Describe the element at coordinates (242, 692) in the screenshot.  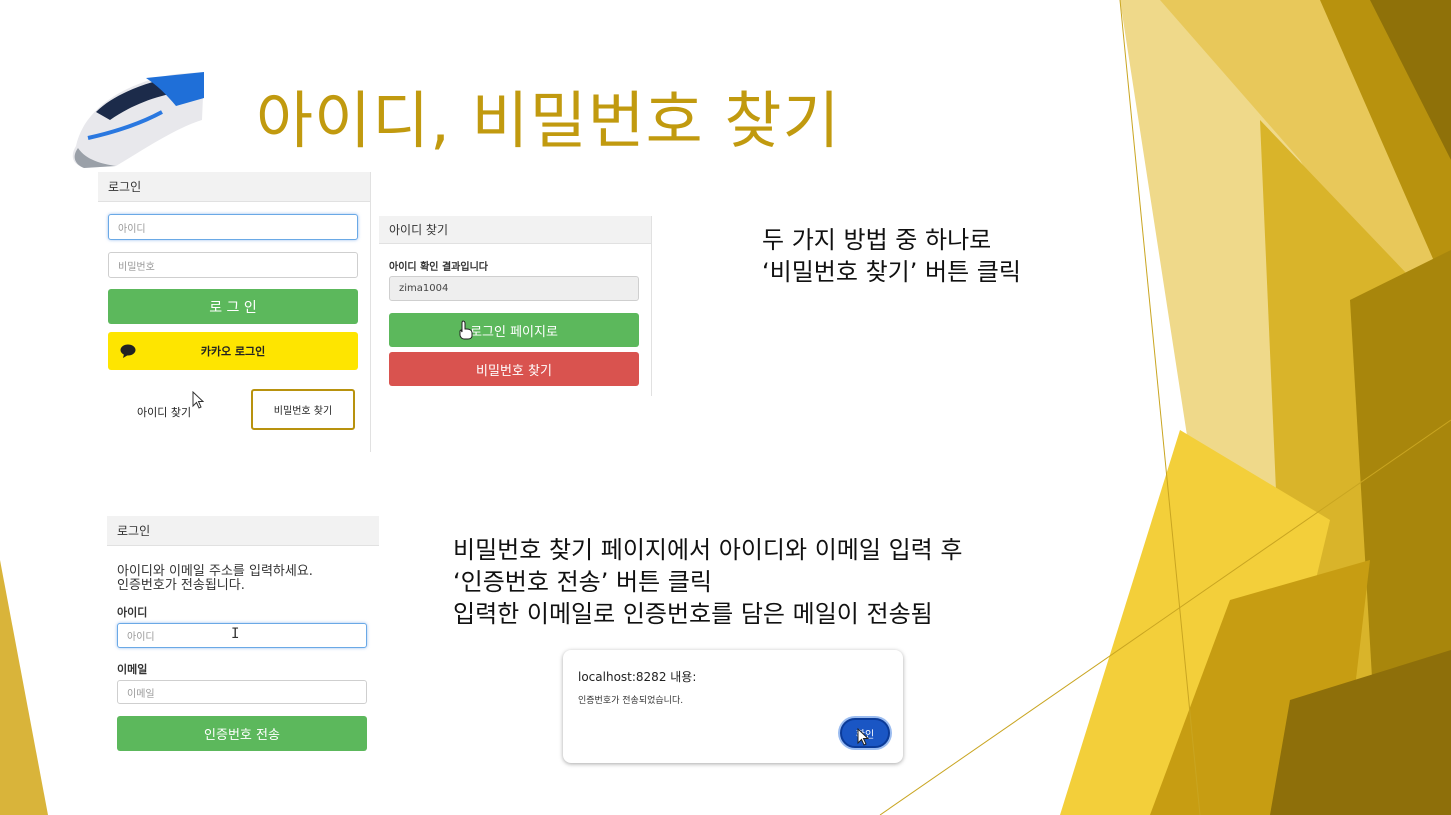
I see `email-input: 이메일` at that location.